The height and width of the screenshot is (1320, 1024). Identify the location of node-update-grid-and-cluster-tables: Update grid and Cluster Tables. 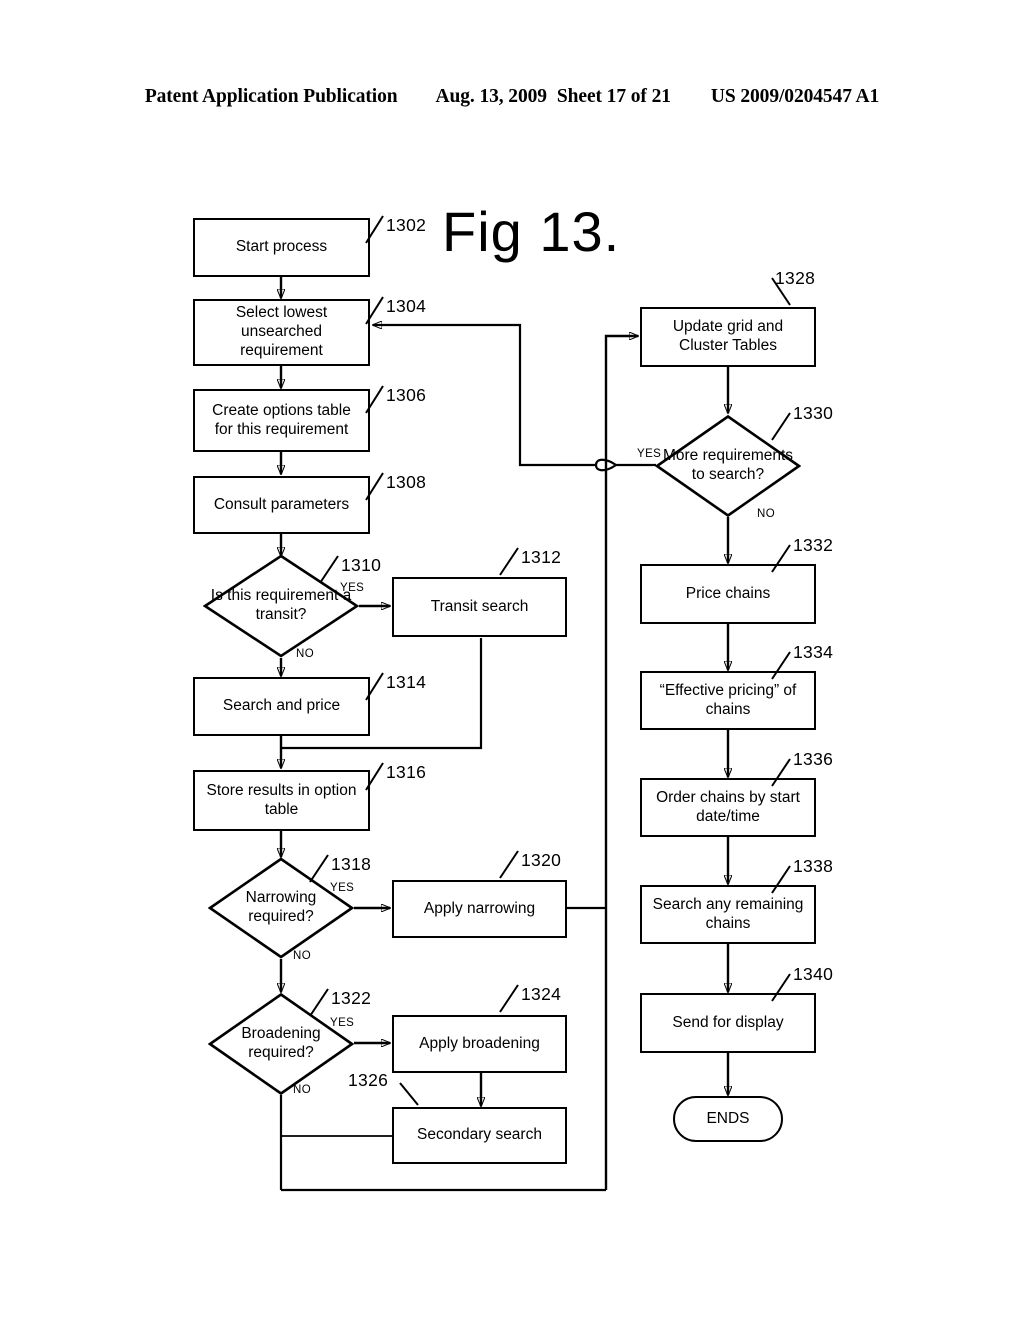
(728, 337).